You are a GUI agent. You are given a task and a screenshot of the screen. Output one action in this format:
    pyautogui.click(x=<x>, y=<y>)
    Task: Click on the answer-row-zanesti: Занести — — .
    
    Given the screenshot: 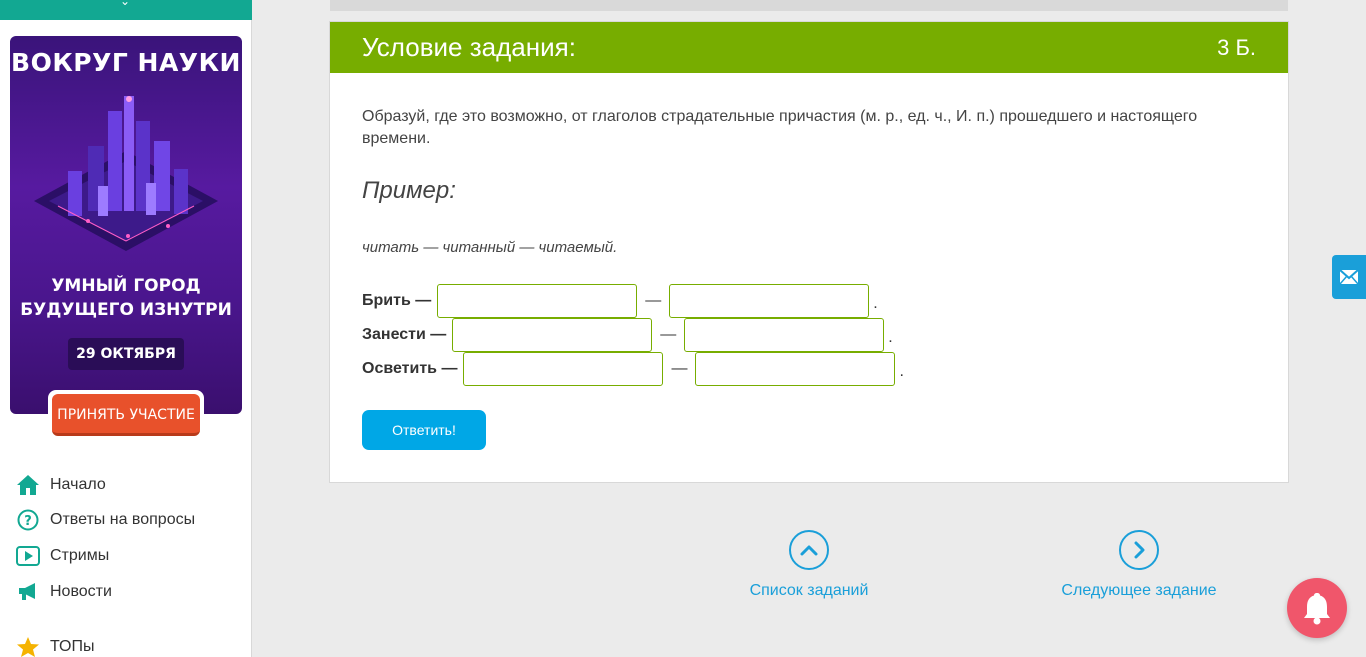 What is the action you would take?
    pyautogui.click(x=627, y=335)
    